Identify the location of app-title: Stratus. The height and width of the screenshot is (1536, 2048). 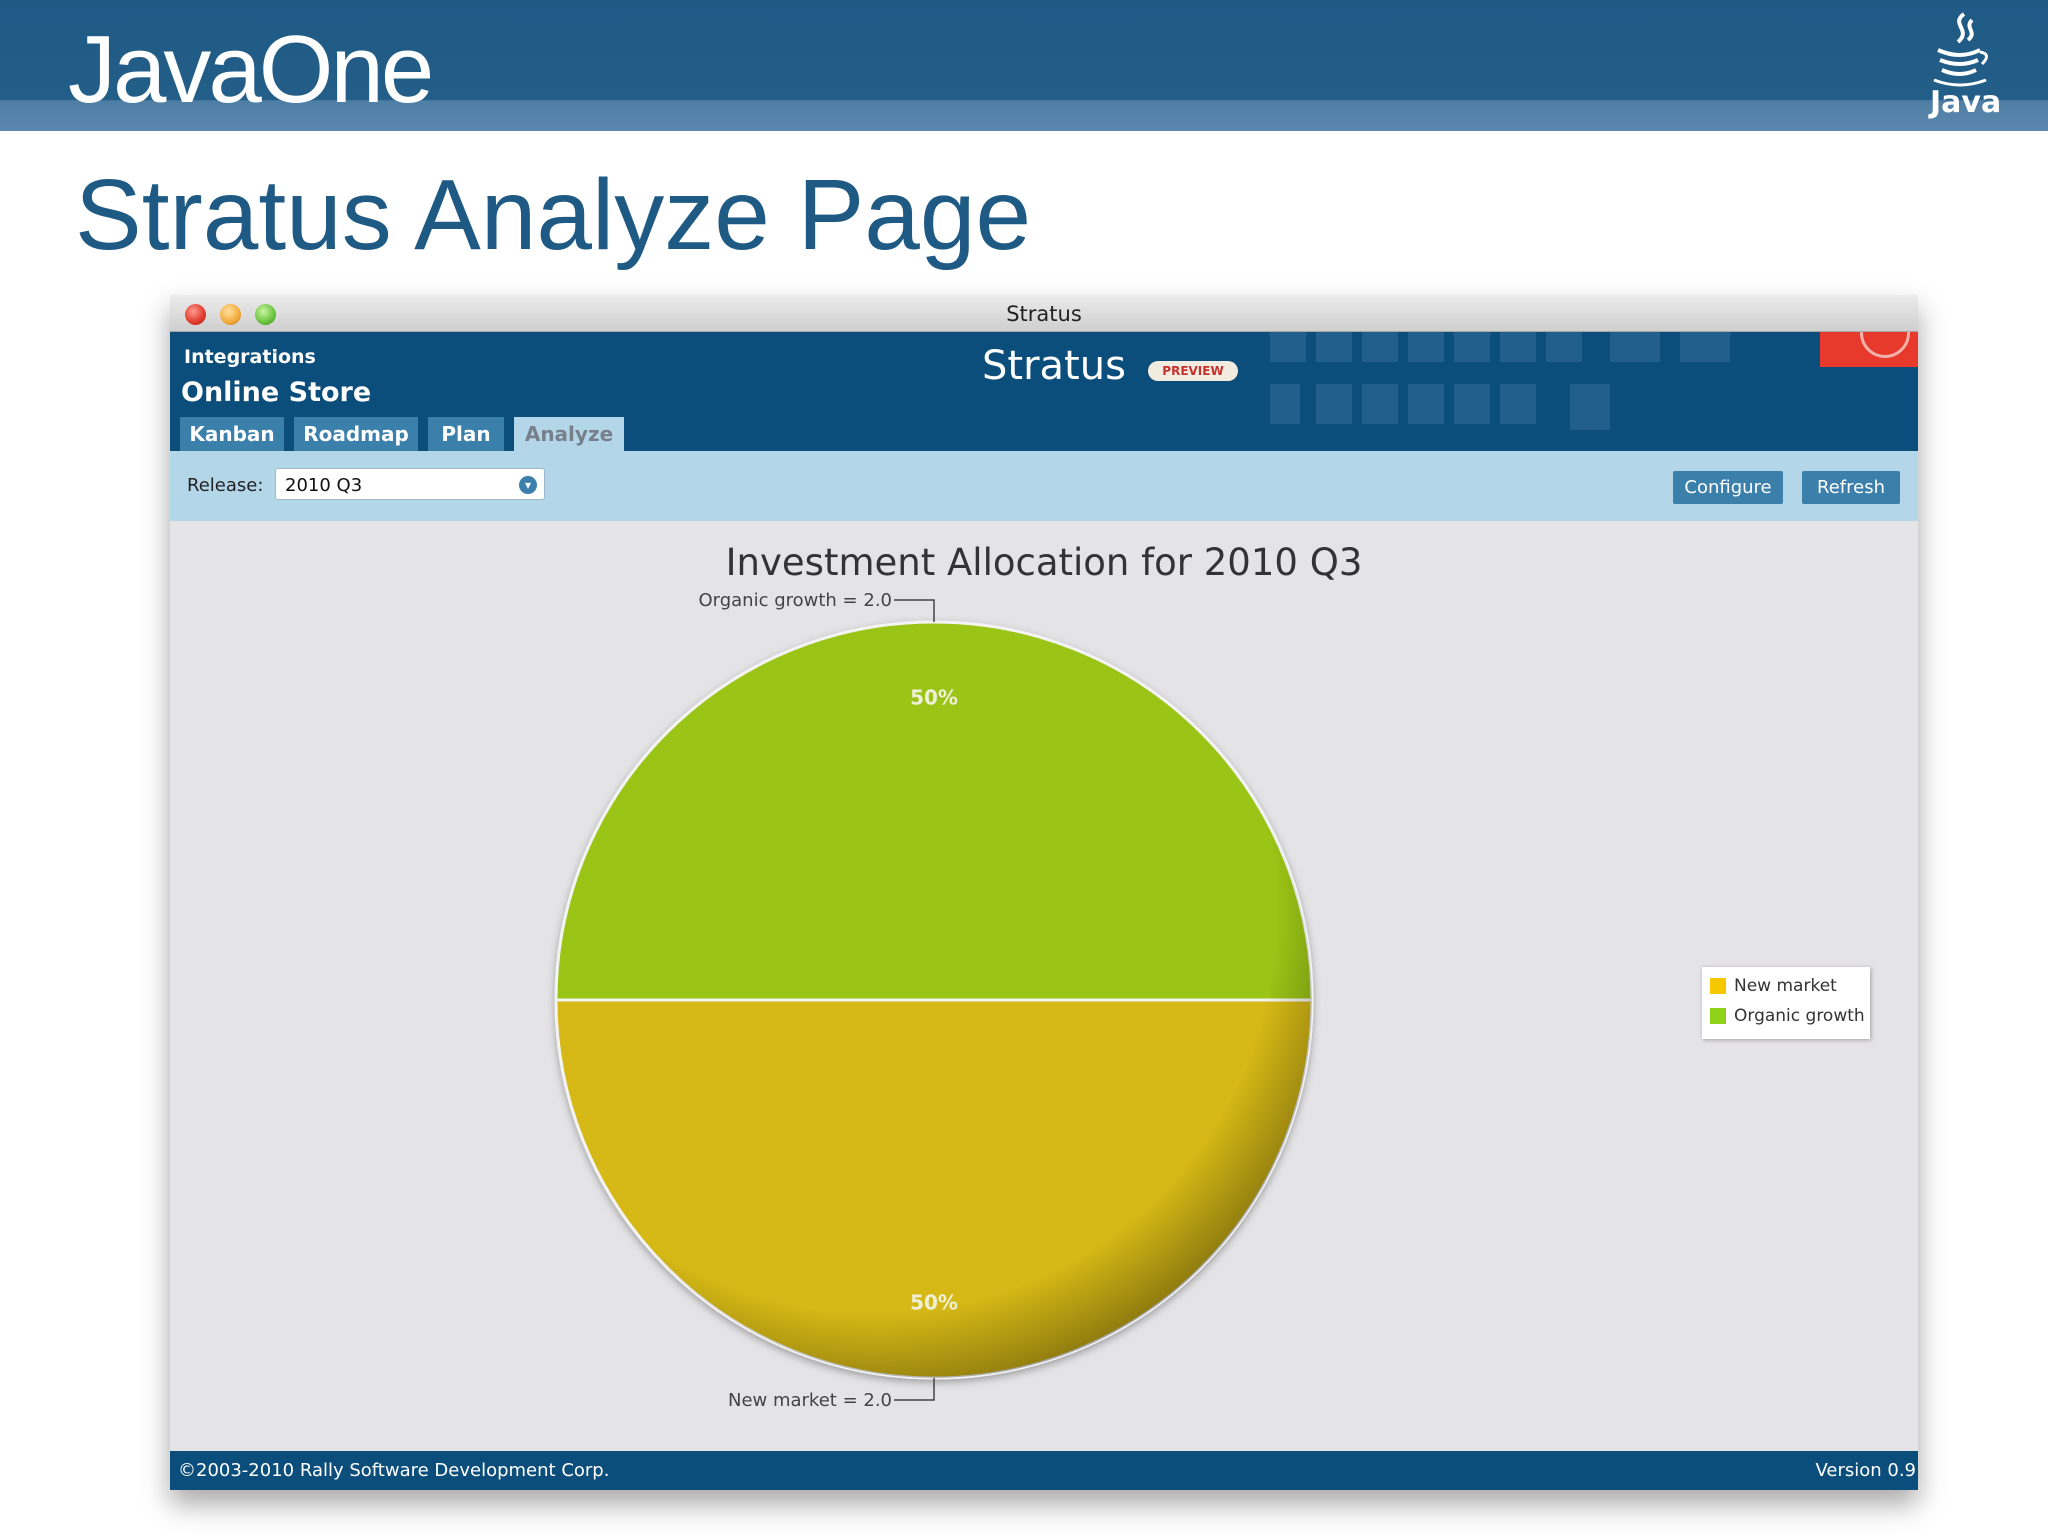
(1054, 366).